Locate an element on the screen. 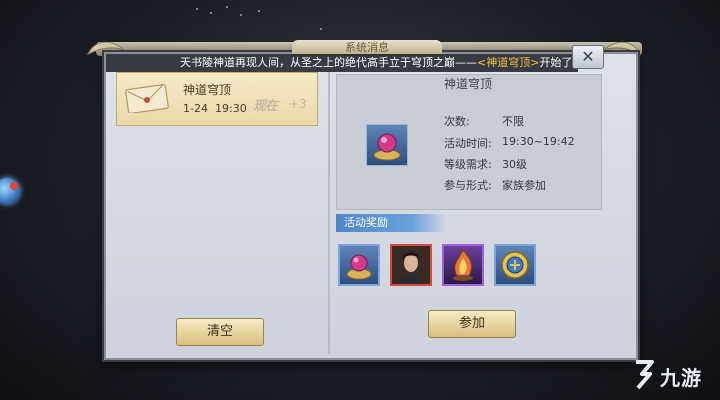 This screenshot has height=400, width=720. info-label: 参与形式: is located at coordinates (468, 185).